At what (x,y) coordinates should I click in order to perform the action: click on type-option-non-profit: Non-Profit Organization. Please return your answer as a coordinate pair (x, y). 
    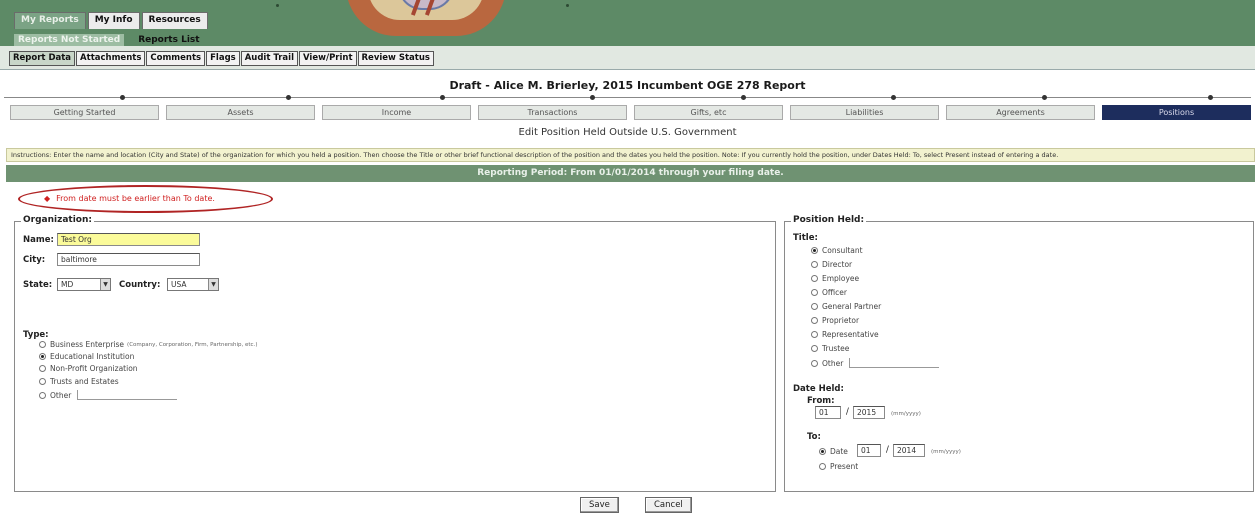
    Looking at the image, I should click on (88, 368).